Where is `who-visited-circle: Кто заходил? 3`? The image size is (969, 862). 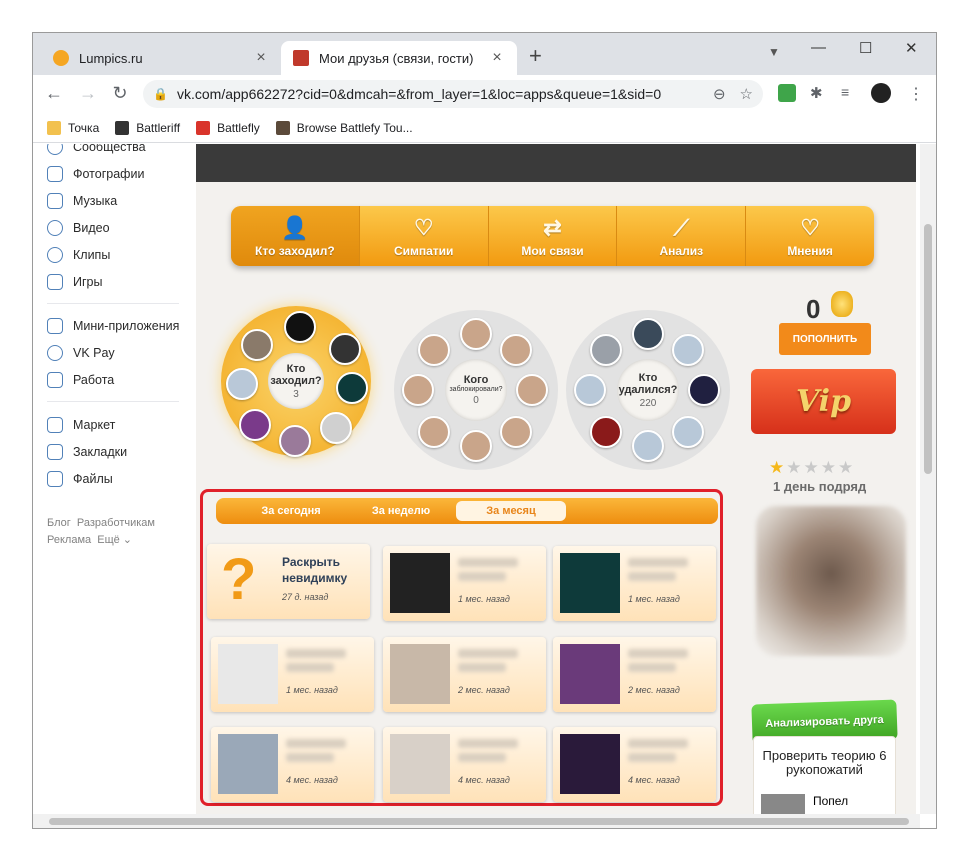 who-visited-circle: Кто заходил? 3 is located at coordinates (296, 381).